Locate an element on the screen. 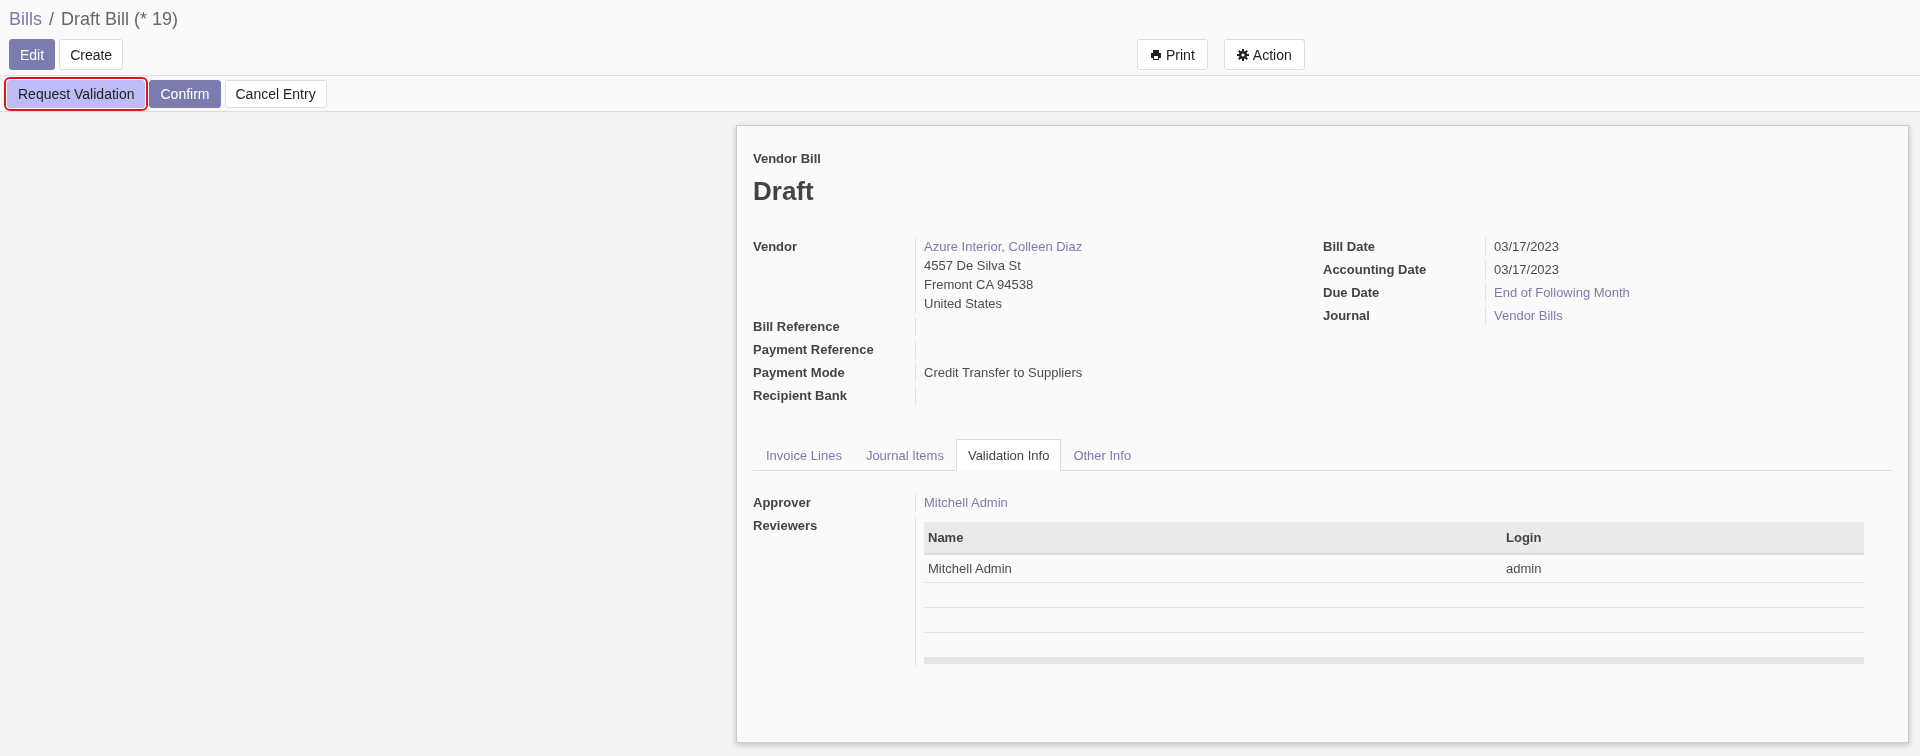  field-link: End of Following Month is located at coordinates (1562, 292).